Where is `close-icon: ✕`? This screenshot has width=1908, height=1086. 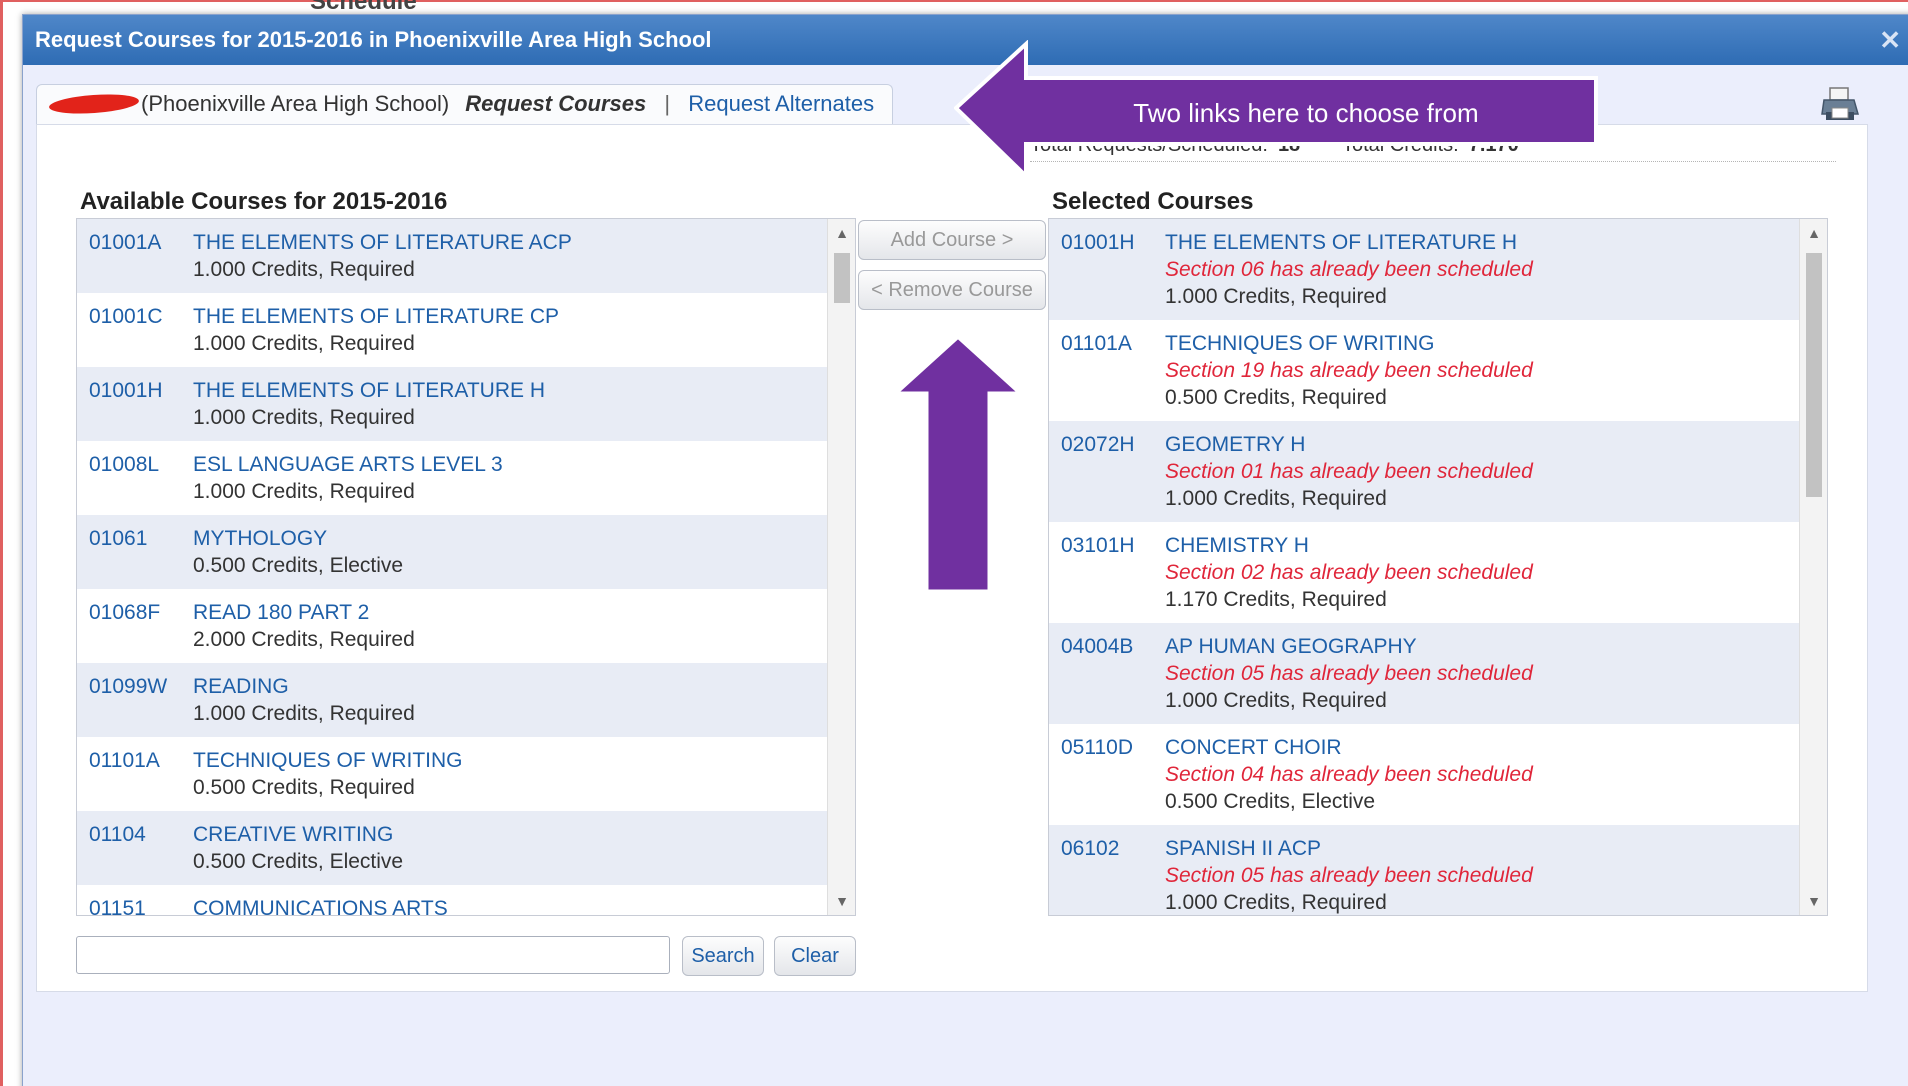 close-icon: ✕ is located at coordinates (1890, 40).